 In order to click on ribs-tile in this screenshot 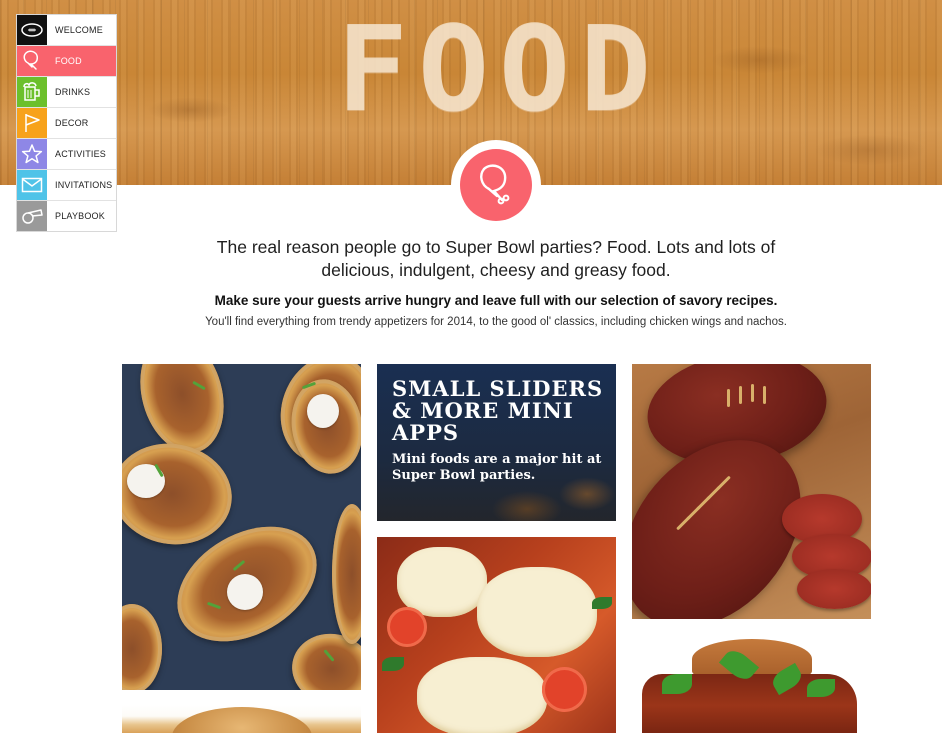, I will do `click(751, 683)`.